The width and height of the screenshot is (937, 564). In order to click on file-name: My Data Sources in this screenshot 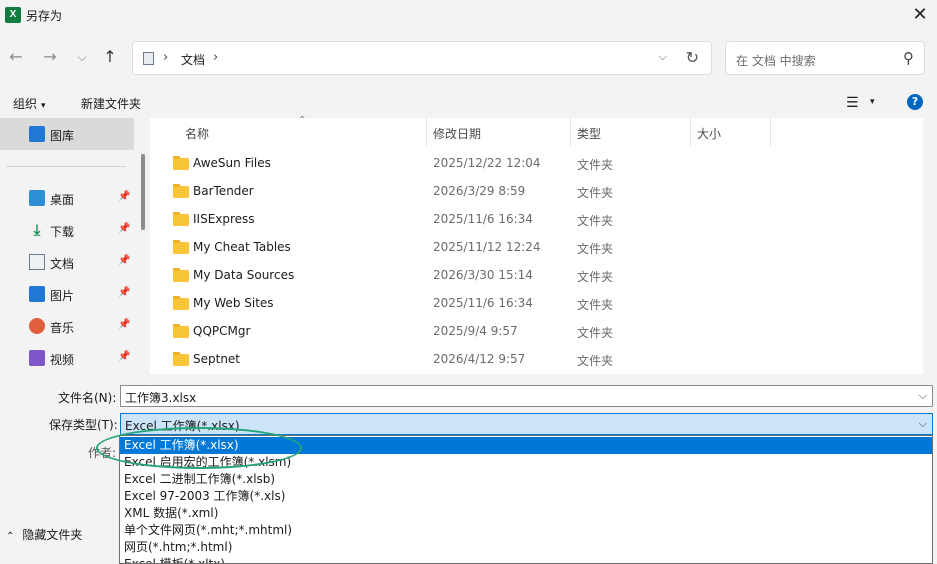, I will do `click(244, 275)`.